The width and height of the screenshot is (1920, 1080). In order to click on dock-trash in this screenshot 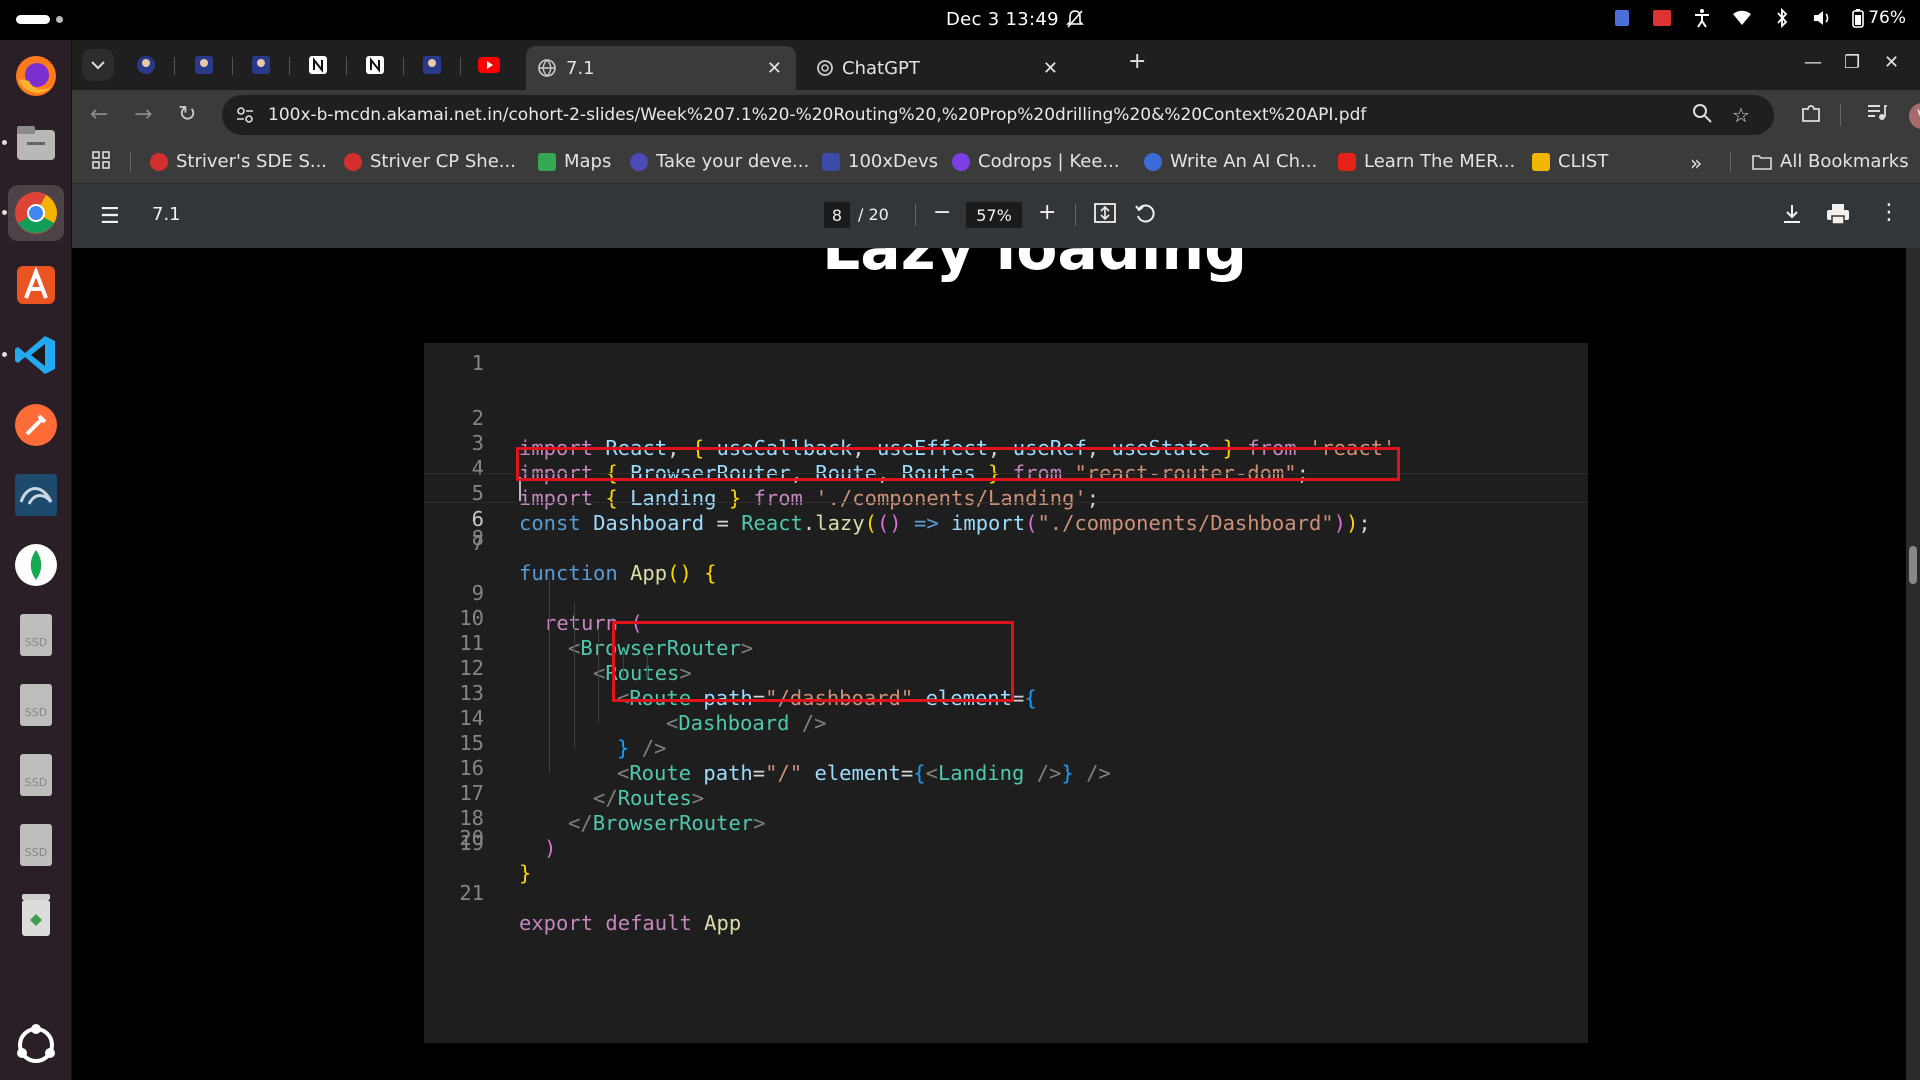, I will do `click(36, 915)`.